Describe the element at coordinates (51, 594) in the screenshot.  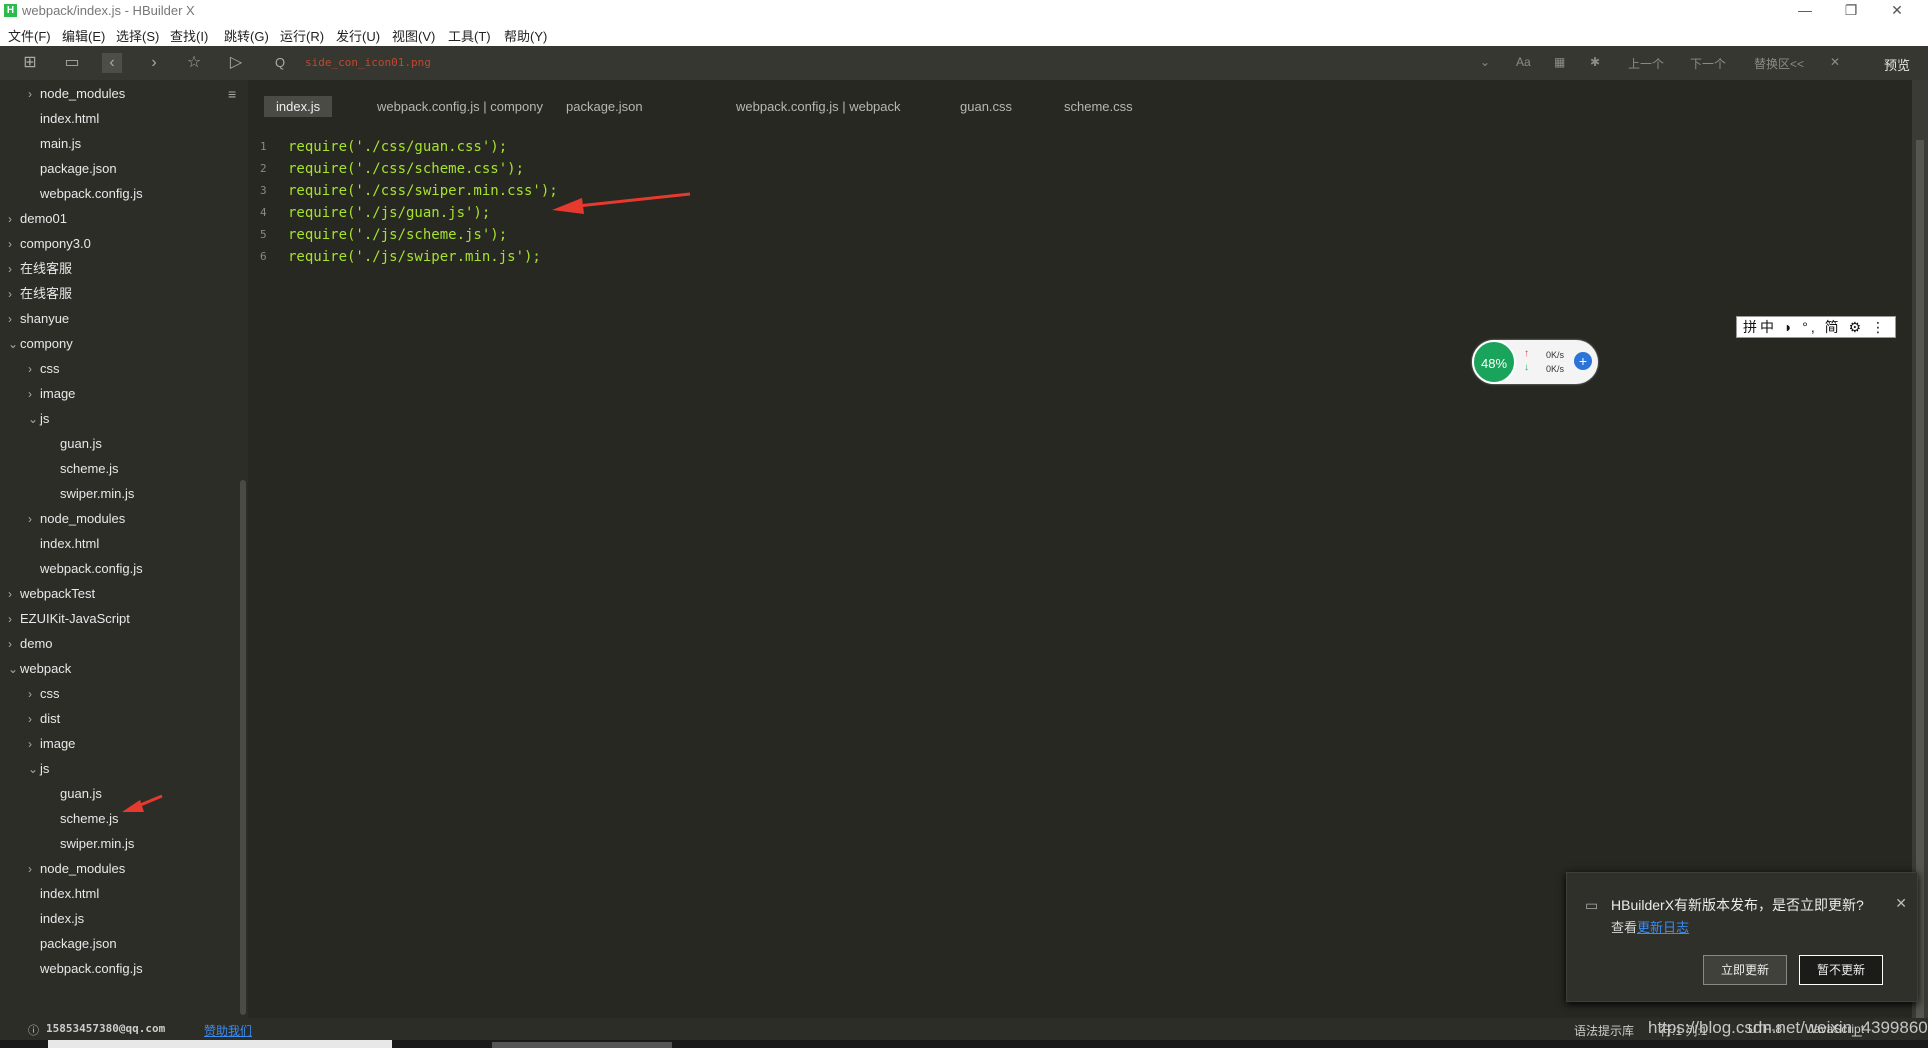
I see `tree-item: › webpackTest` at that location.